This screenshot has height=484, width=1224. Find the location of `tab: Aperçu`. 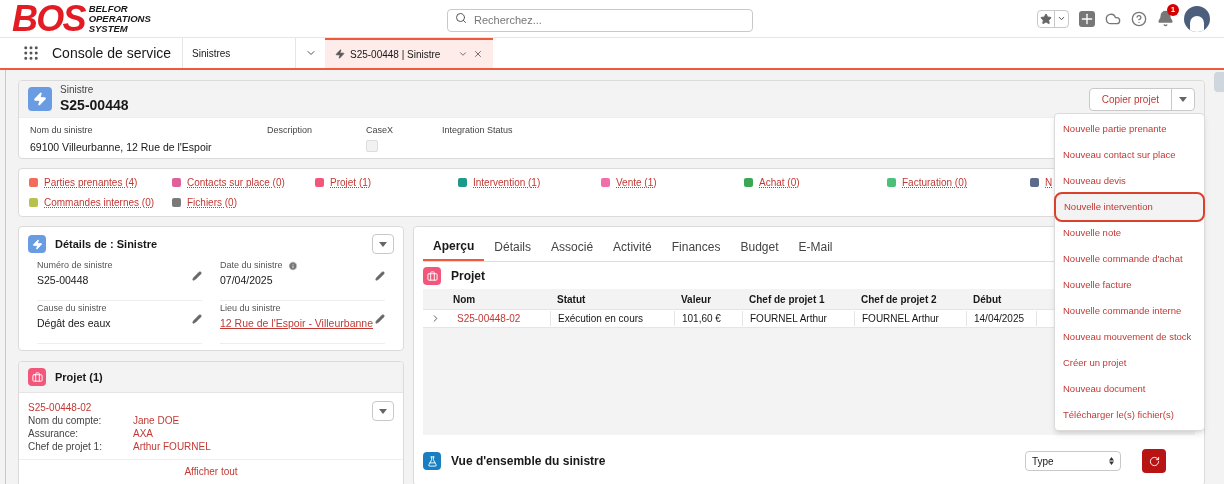

tab: Aperçu is located at coordinates (454, 247).